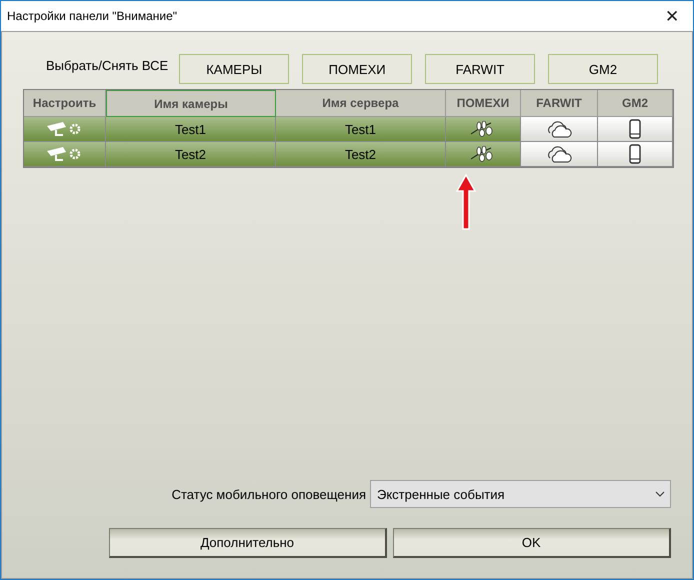  Describe the element at coordinates (247, 543) in the screenshot. I see `dialog-button: Дополнительно` at that location.